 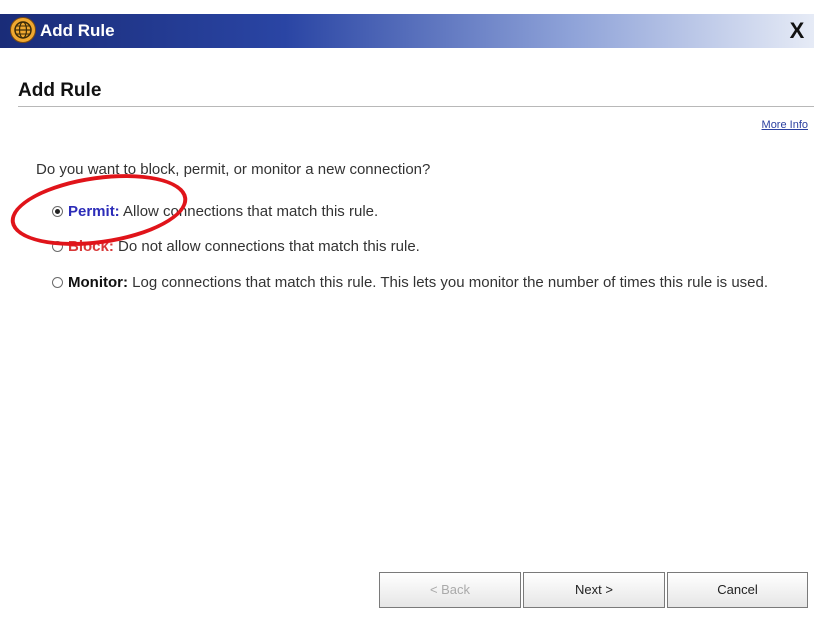 I want to click on block-keyword: Block:, so click(x=91, y=246).